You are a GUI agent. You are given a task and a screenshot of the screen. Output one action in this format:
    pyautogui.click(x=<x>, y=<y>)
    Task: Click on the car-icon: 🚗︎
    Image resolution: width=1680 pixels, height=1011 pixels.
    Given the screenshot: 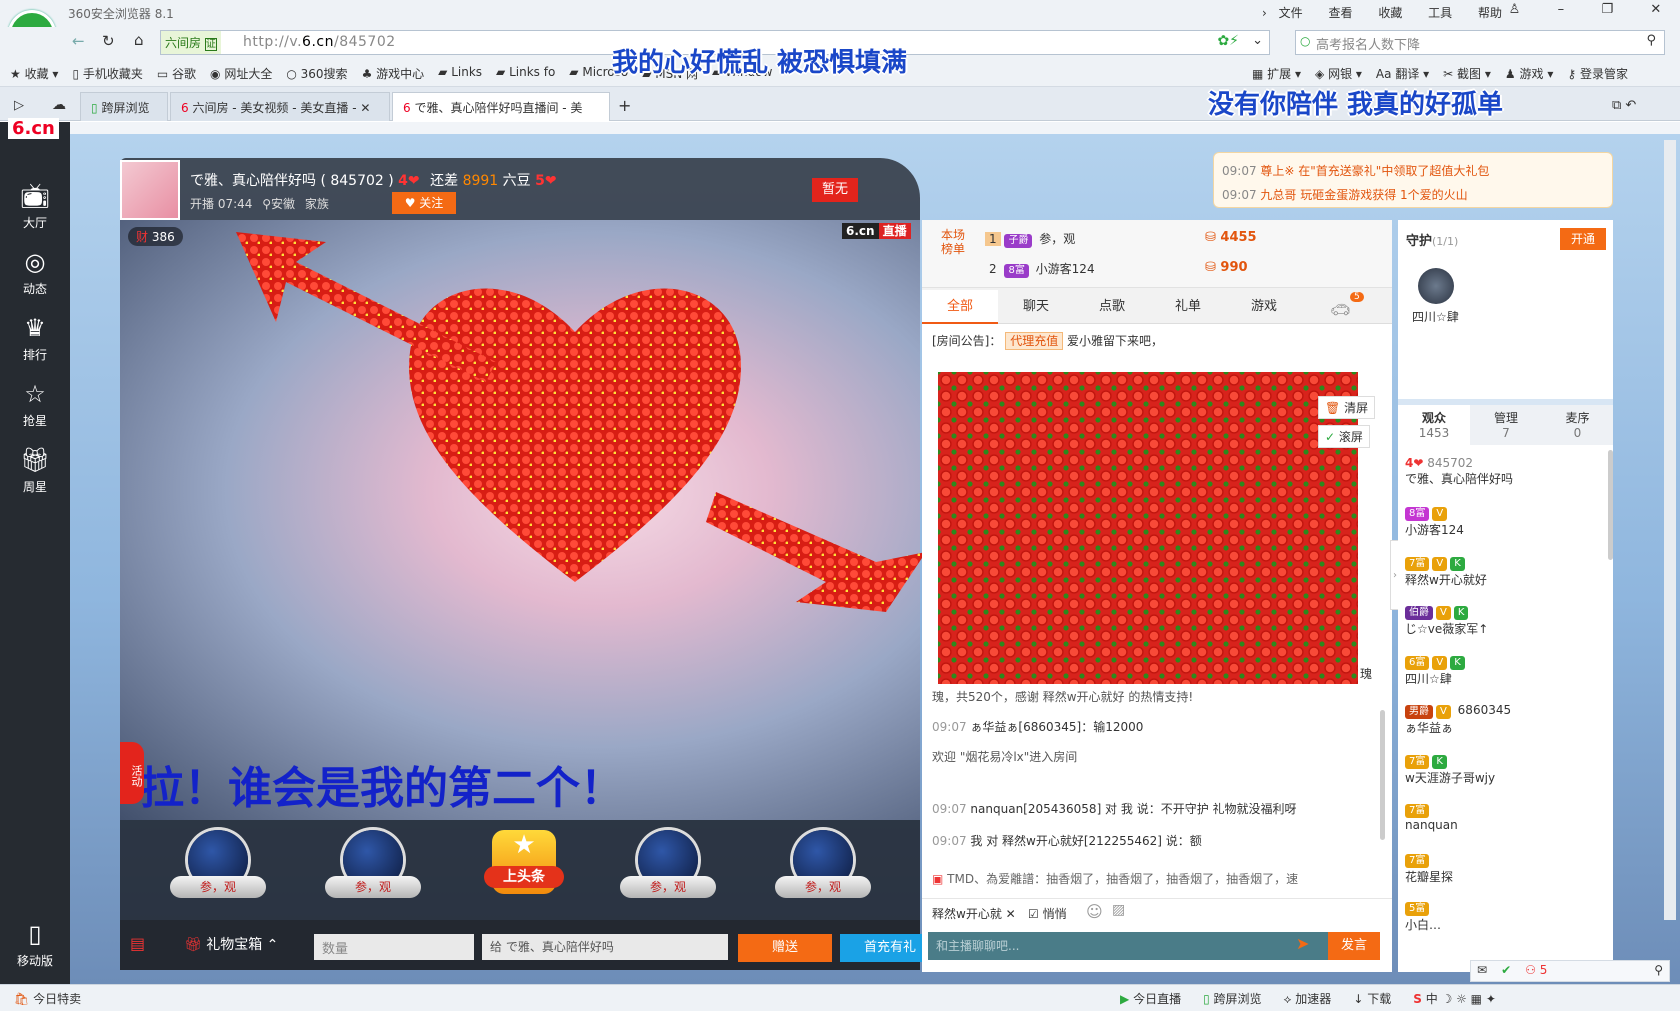 What is the action you would take?
    pyautogui.click(x=1340, y=309)
    